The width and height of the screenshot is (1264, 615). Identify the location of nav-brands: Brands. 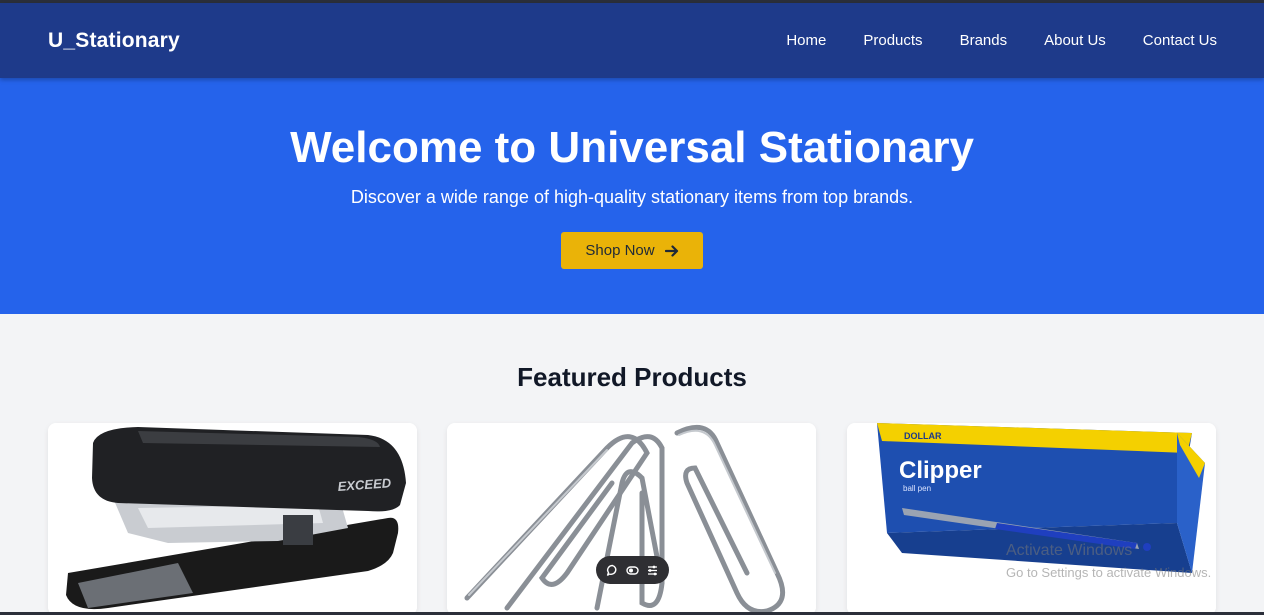
(984, 40).